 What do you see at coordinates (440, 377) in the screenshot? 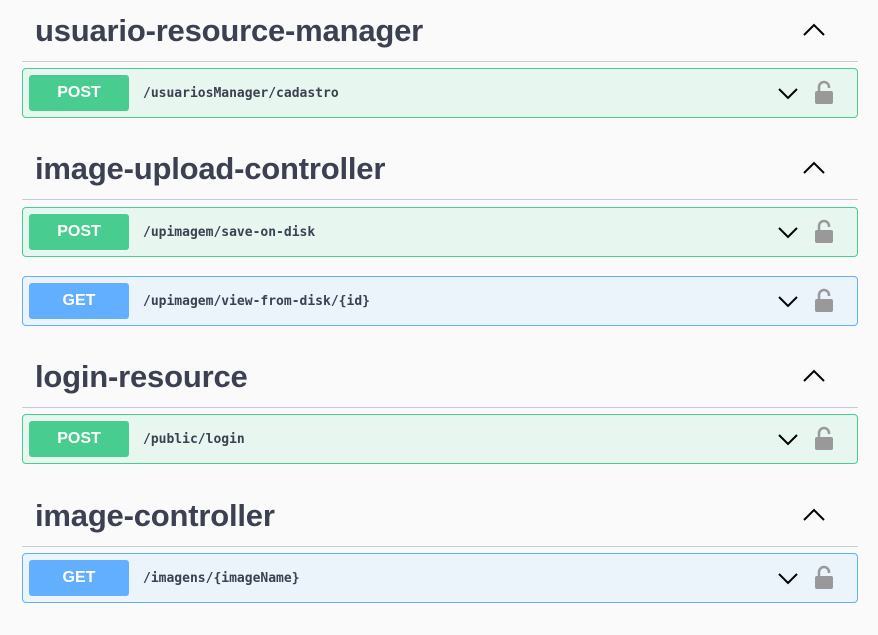
I see `section-header-login-resource: login-resource` at bounding box center [440, 377].